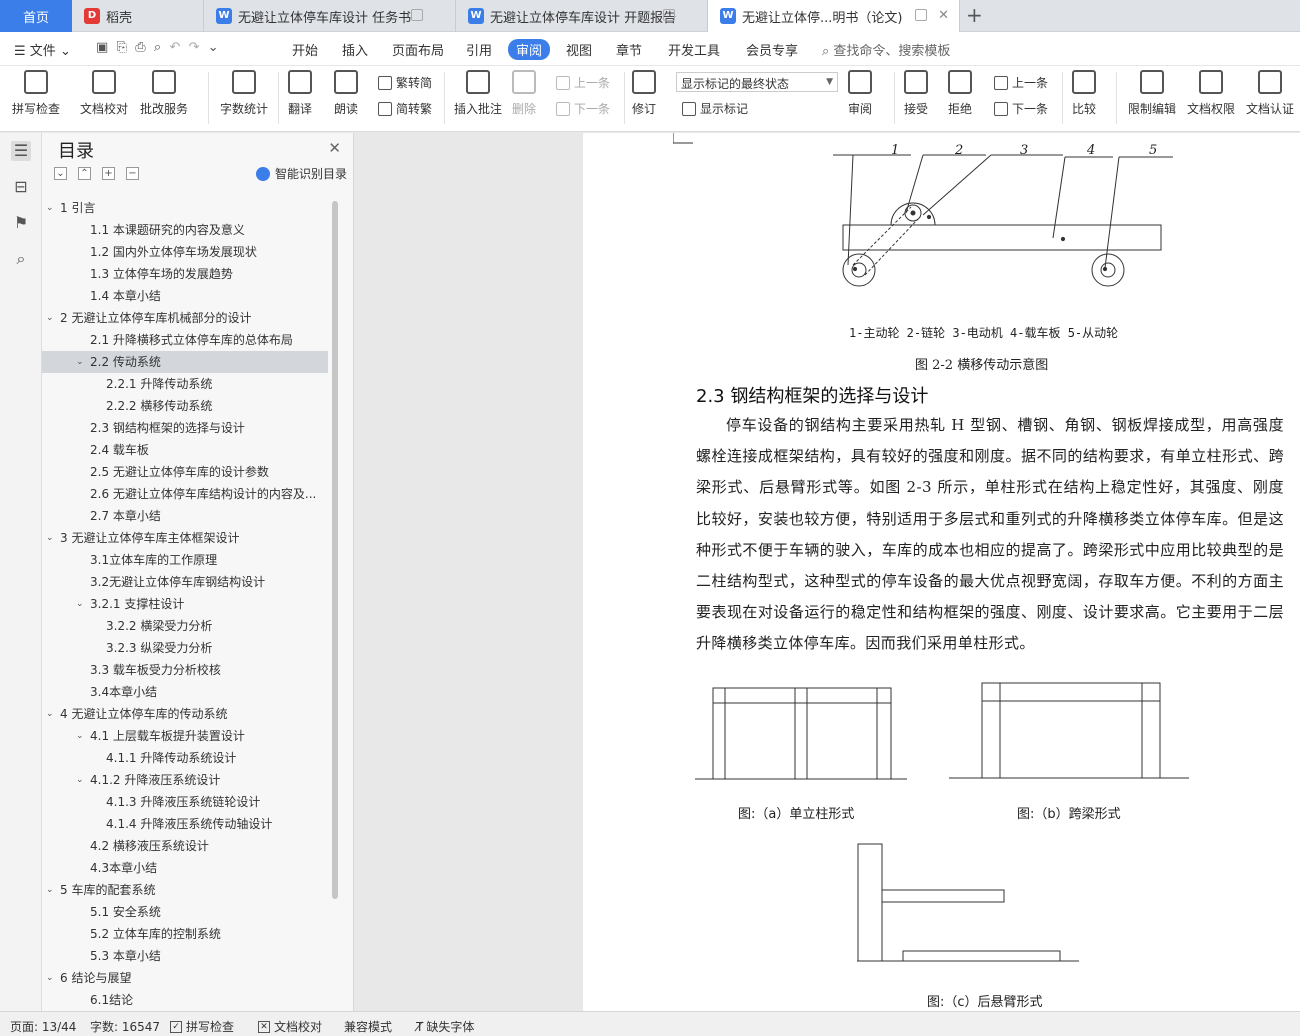  I want to click on read-aloud-button: 朗读, so click(346, 93).